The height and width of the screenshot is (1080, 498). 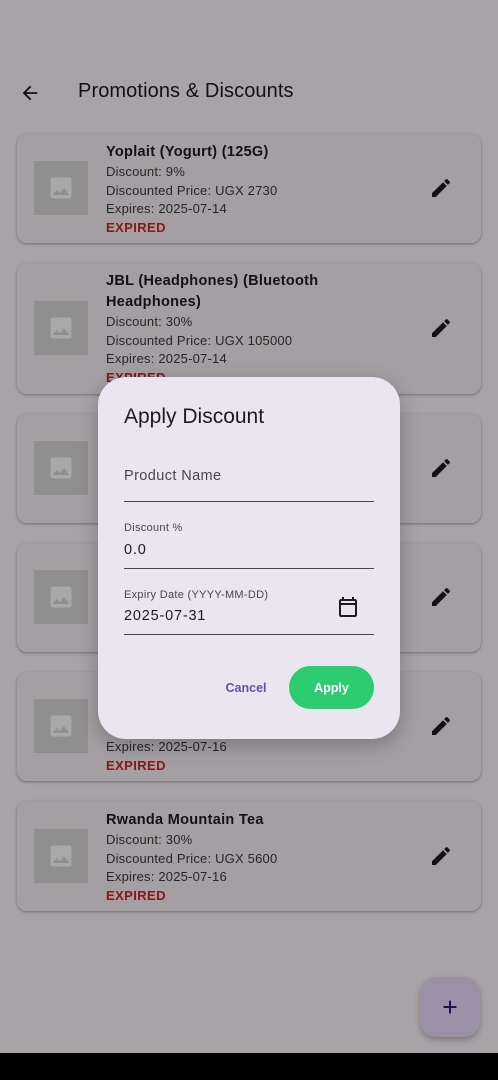 What do you see at coordinates (173, 476) in the screenshot?
I see `product-name-label: Product Name` at bounding box center [173, 476].